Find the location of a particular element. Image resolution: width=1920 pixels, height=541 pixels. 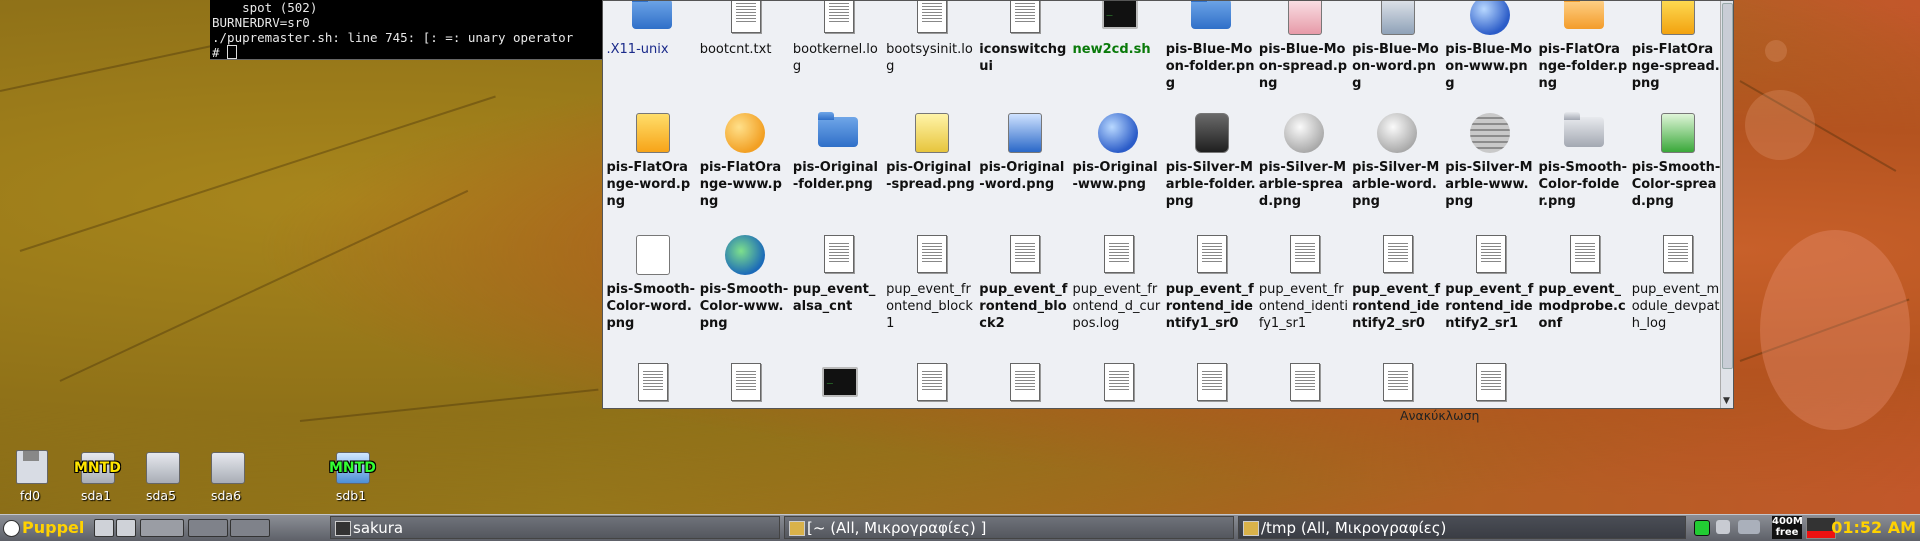

task-label: [~ (All, Μικρογραφίες) ] is located at coordinates (897, 528).